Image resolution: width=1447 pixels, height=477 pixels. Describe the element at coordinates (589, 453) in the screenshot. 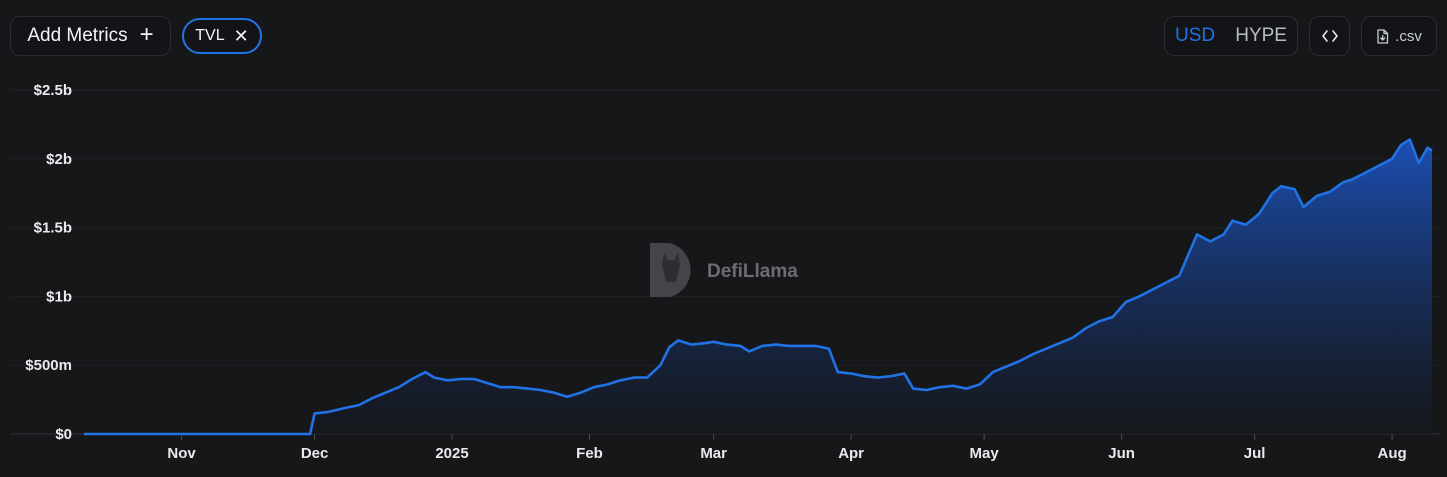

I see `x-tick-label: Feb` at that location.